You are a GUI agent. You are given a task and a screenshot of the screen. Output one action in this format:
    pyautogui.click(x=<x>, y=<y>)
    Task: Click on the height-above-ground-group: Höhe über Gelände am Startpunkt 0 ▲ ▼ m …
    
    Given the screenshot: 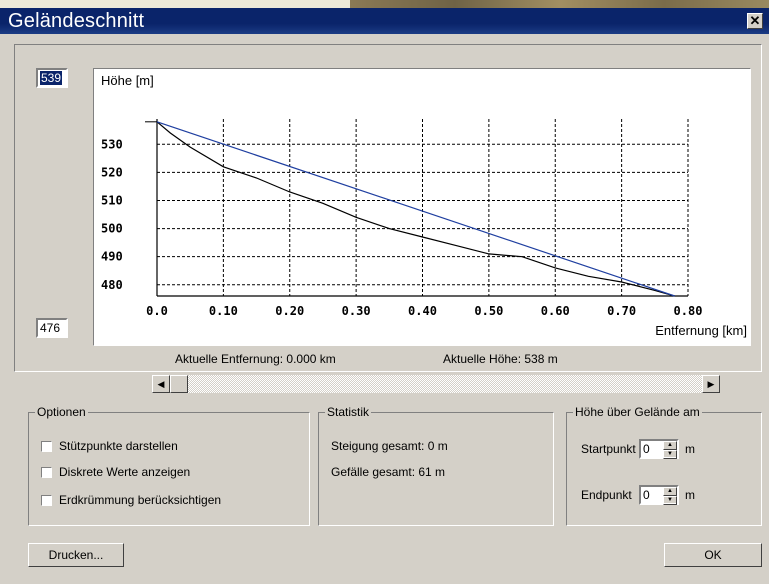 What is the action you would take?
    pyautogui.click(x=664, y=465)
    